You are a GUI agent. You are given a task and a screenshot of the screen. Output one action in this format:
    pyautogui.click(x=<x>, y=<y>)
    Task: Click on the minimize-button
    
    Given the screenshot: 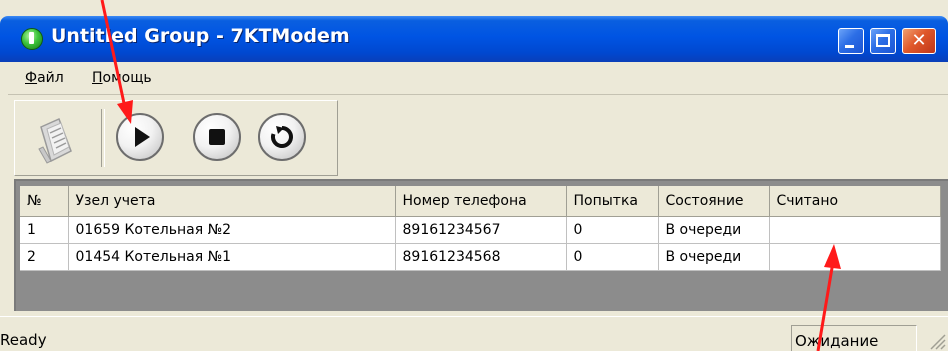 What is the action you would take?
    pyautogui.click(x=851, y=41)
    